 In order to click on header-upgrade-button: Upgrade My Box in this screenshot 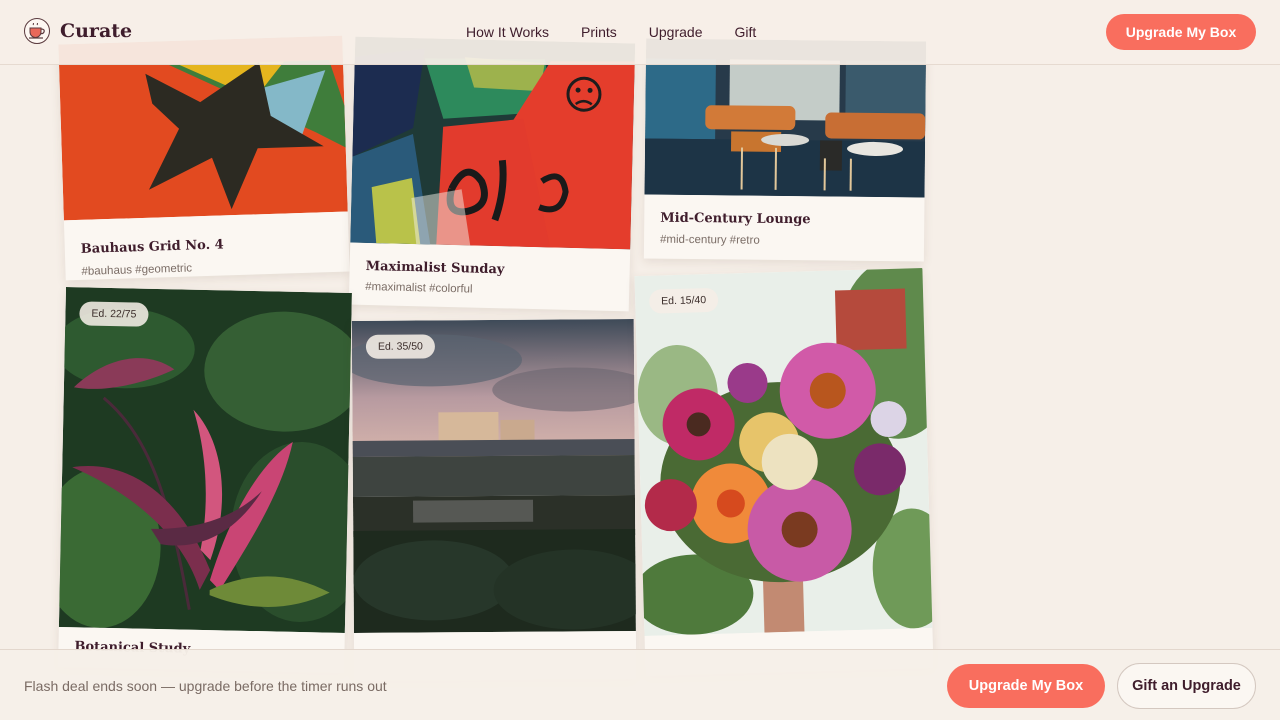, I will do `click(1181, 32)`.